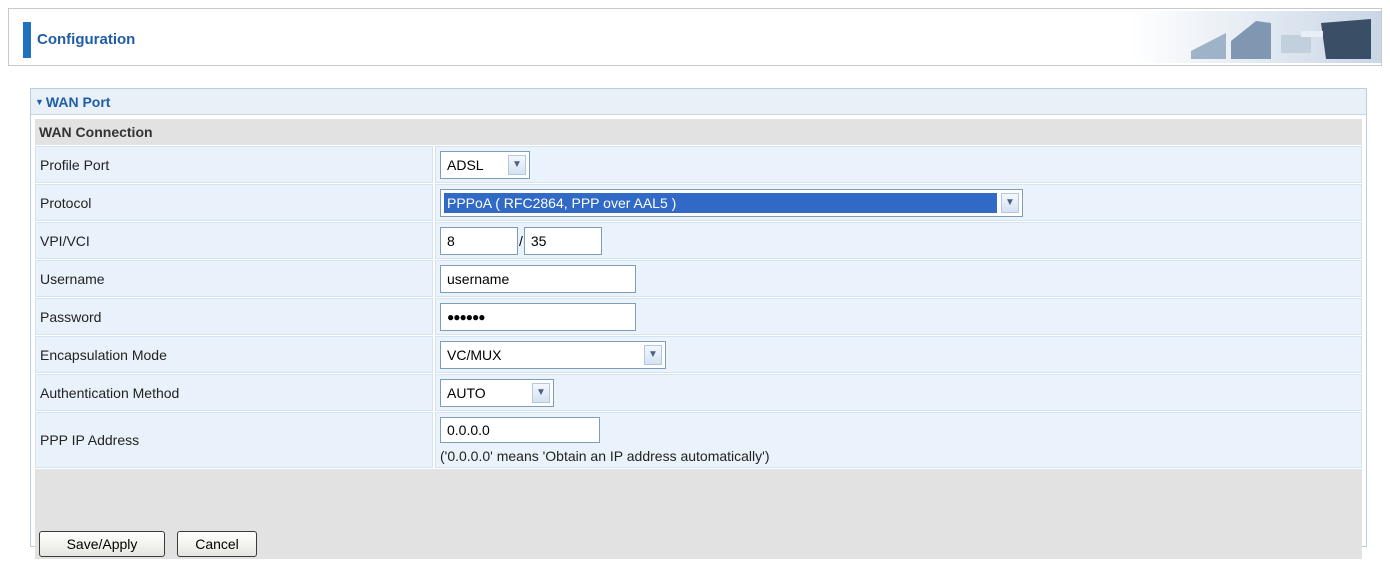 The image size is (1390, 565). What do you see at coordinates (553, 354) in the screenshot?
I see `encapsulation-select: VC/MUX ▼` at bounding box center [553, 354].